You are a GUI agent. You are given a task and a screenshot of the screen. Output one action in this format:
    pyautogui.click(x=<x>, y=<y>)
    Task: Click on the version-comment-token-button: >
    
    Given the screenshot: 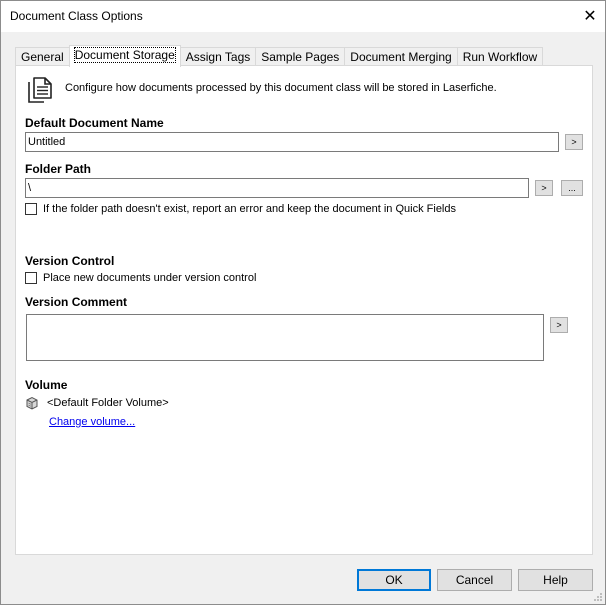 What is the action you would take?
    pyautogui.click(x=559, y=325)
    